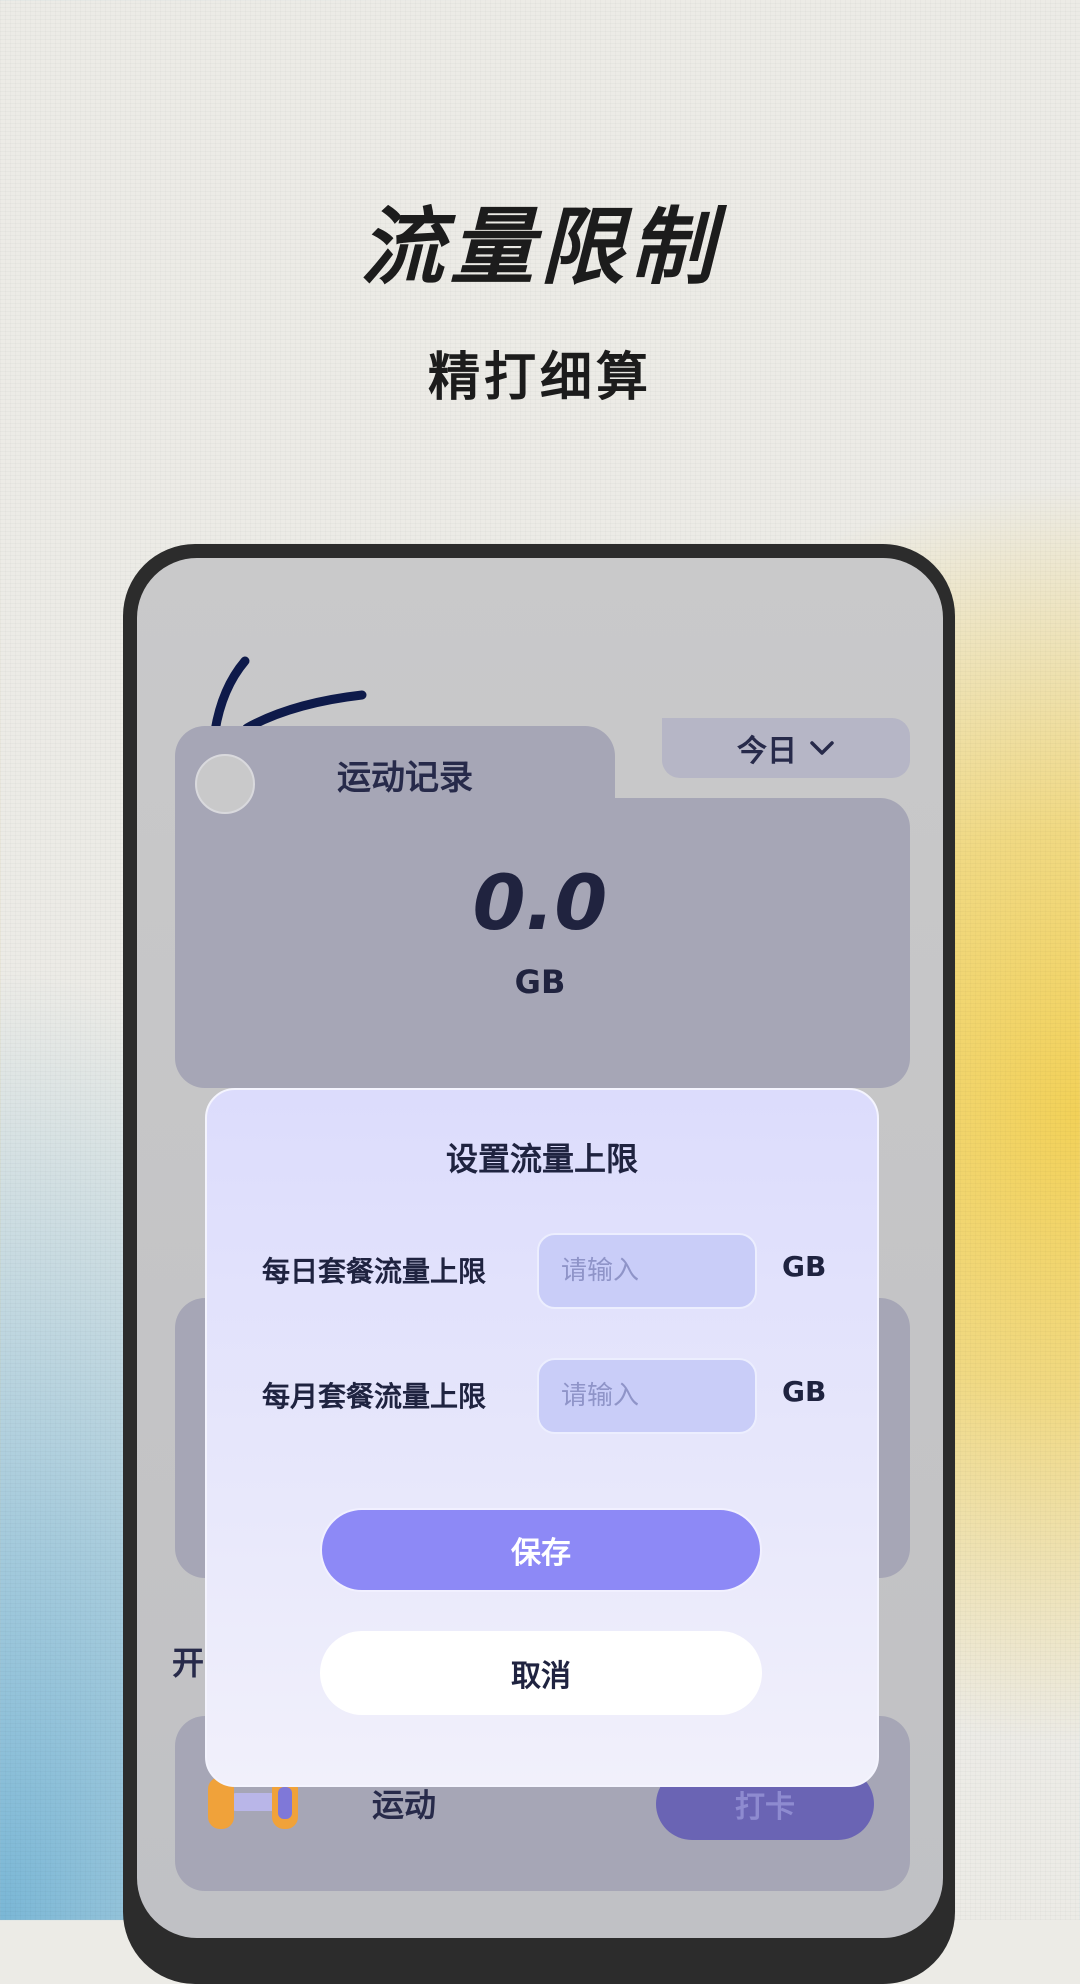 Image resolution: width=1080 pixels, height=1984 pixels. I want to click on monthly-limit-input, so click(647, 1396).